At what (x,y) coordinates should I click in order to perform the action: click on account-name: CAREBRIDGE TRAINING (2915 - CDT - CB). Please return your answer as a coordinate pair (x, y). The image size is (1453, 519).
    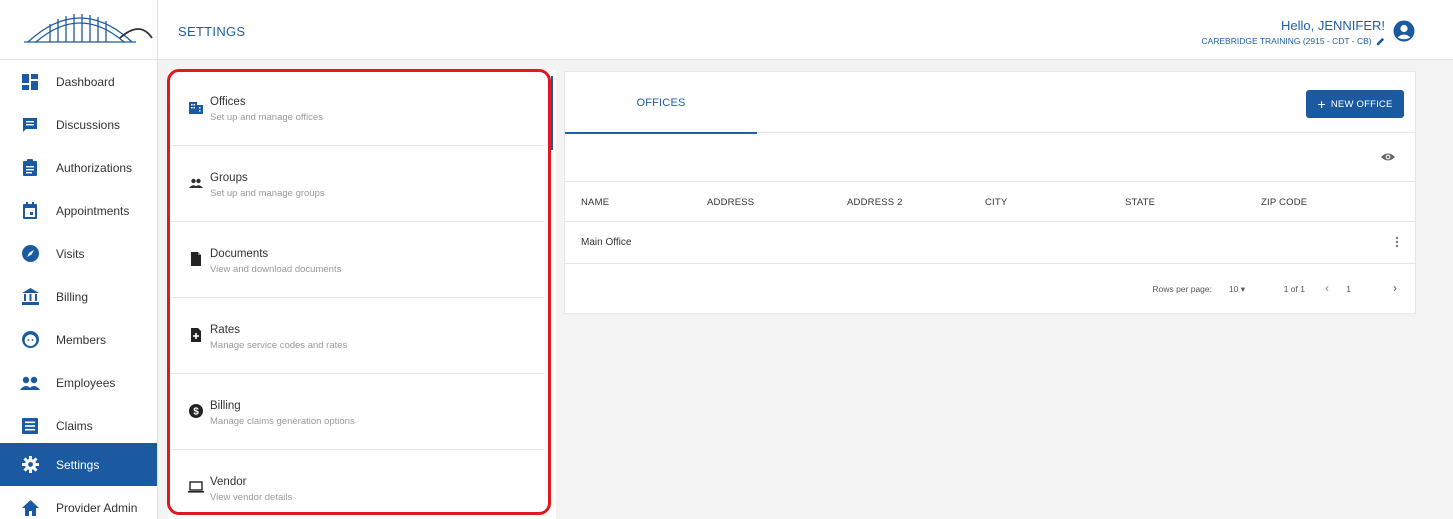
    Looking at the image, I should click on (1286, 41).